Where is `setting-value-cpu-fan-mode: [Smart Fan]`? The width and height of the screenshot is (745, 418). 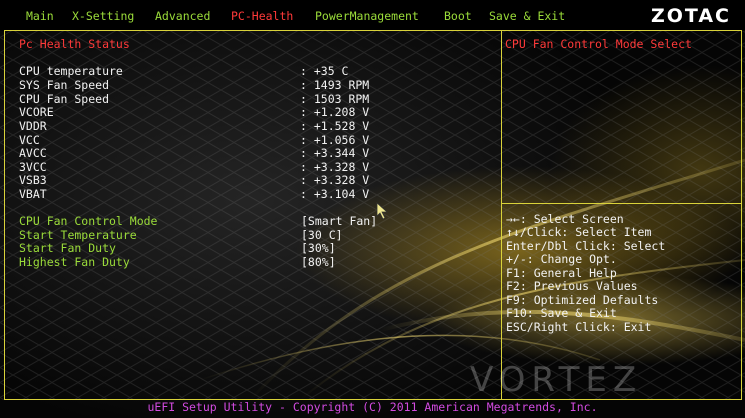 setting-value-cpu-fan-mode: [Smart Fan] is located at coordinates (339, 221).